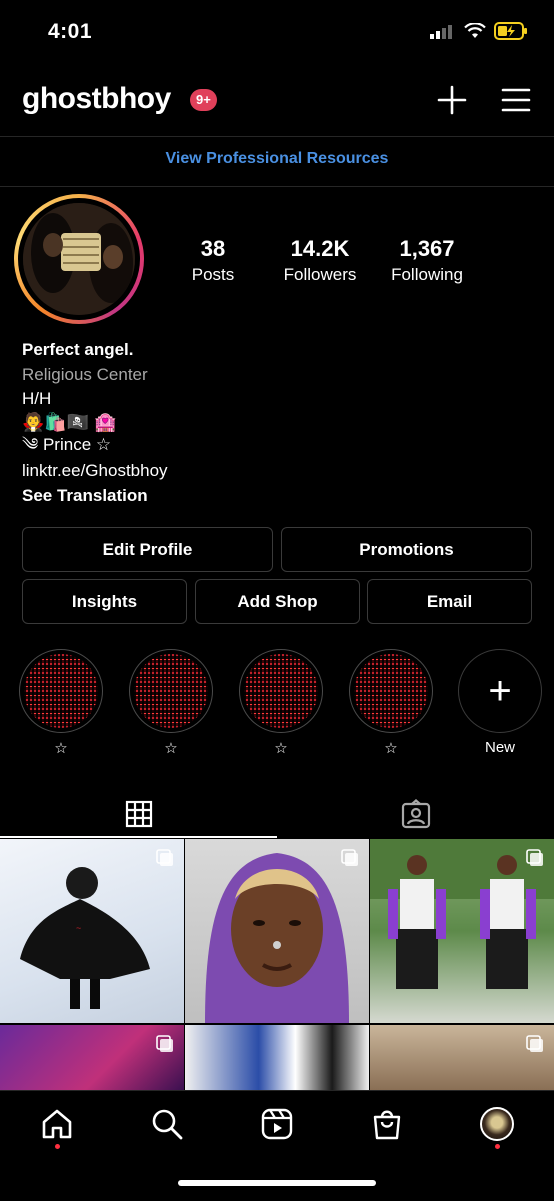 This screenshot has height=1201, width=554. I want to click on posts-count: 38, so click(213, 248).